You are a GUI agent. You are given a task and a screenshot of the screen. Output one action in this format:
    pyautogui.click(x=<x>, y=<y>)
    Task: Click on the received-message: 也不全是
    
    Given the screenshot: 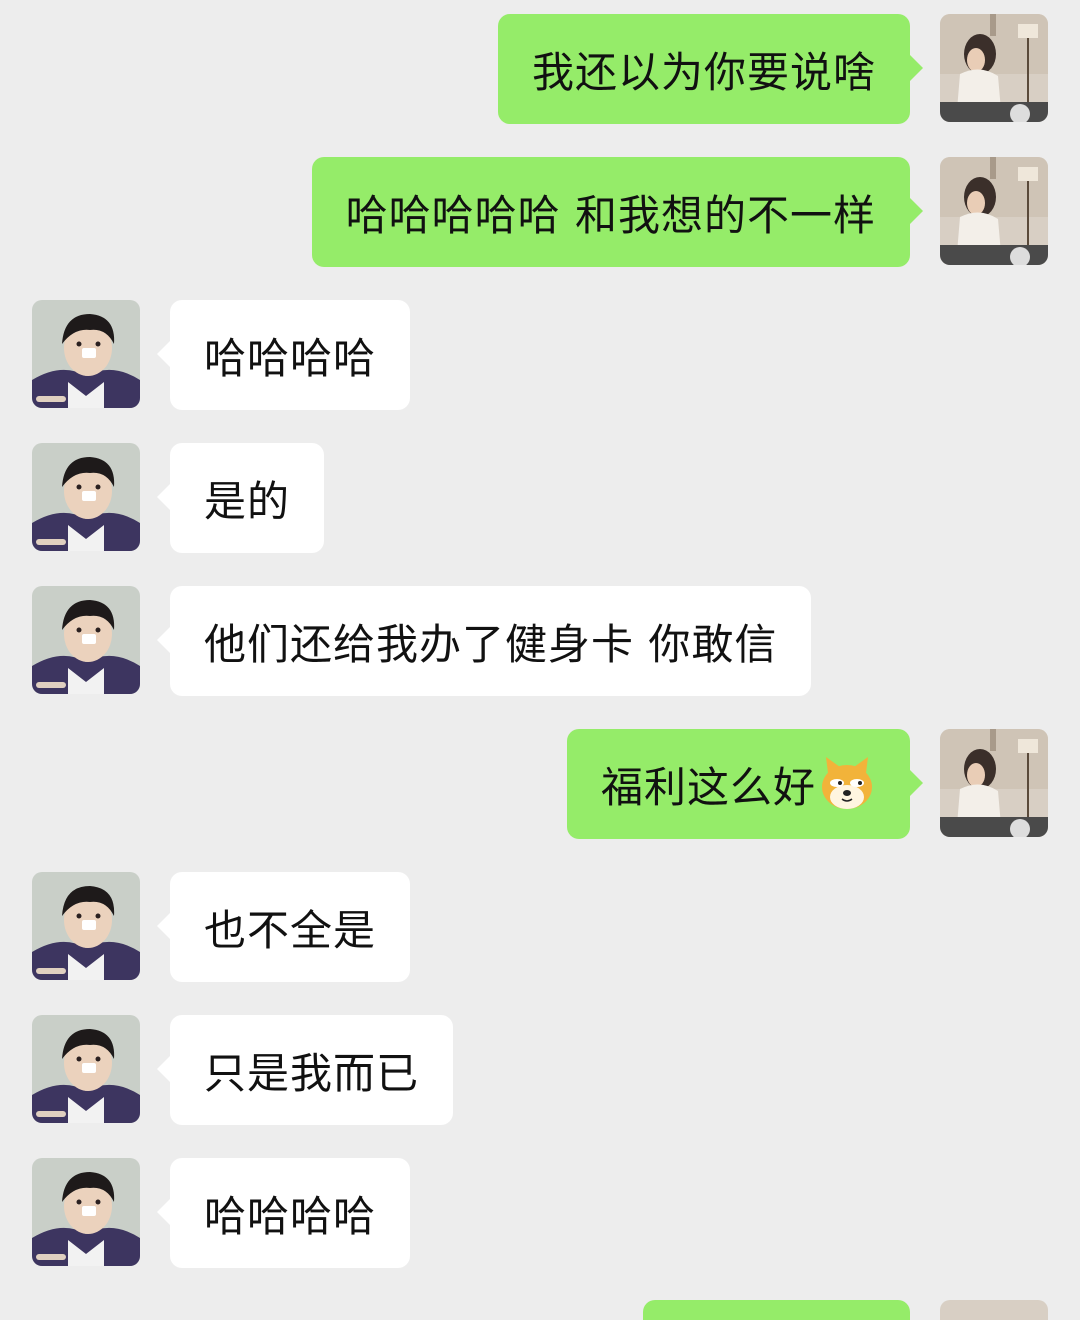 What is the action you would take?
    pyautogui.click(x=540, y=927)
    